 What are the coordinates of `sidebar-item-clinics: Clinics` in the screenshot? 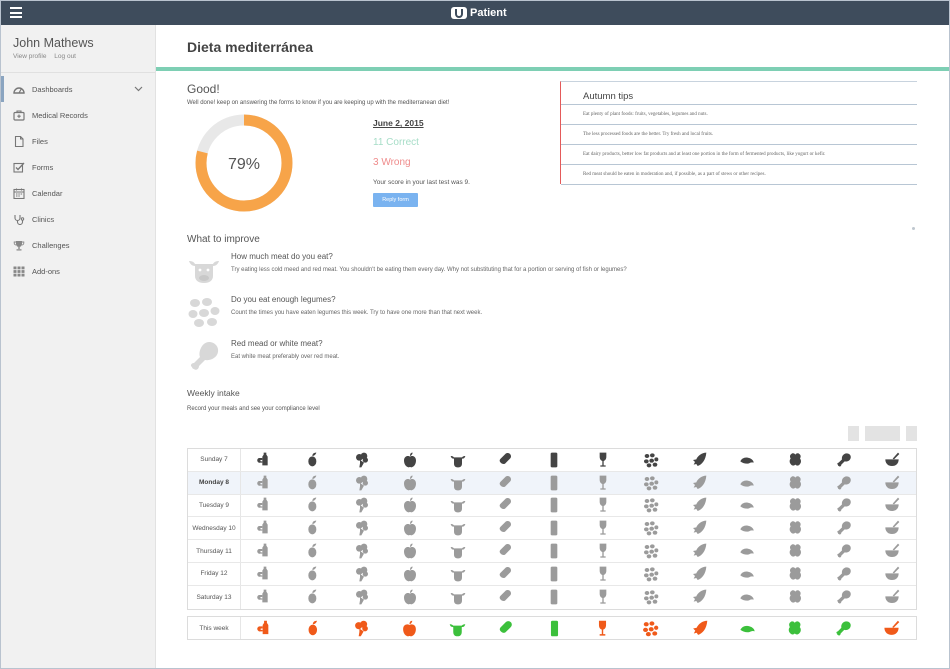 It's located at (78, 219).